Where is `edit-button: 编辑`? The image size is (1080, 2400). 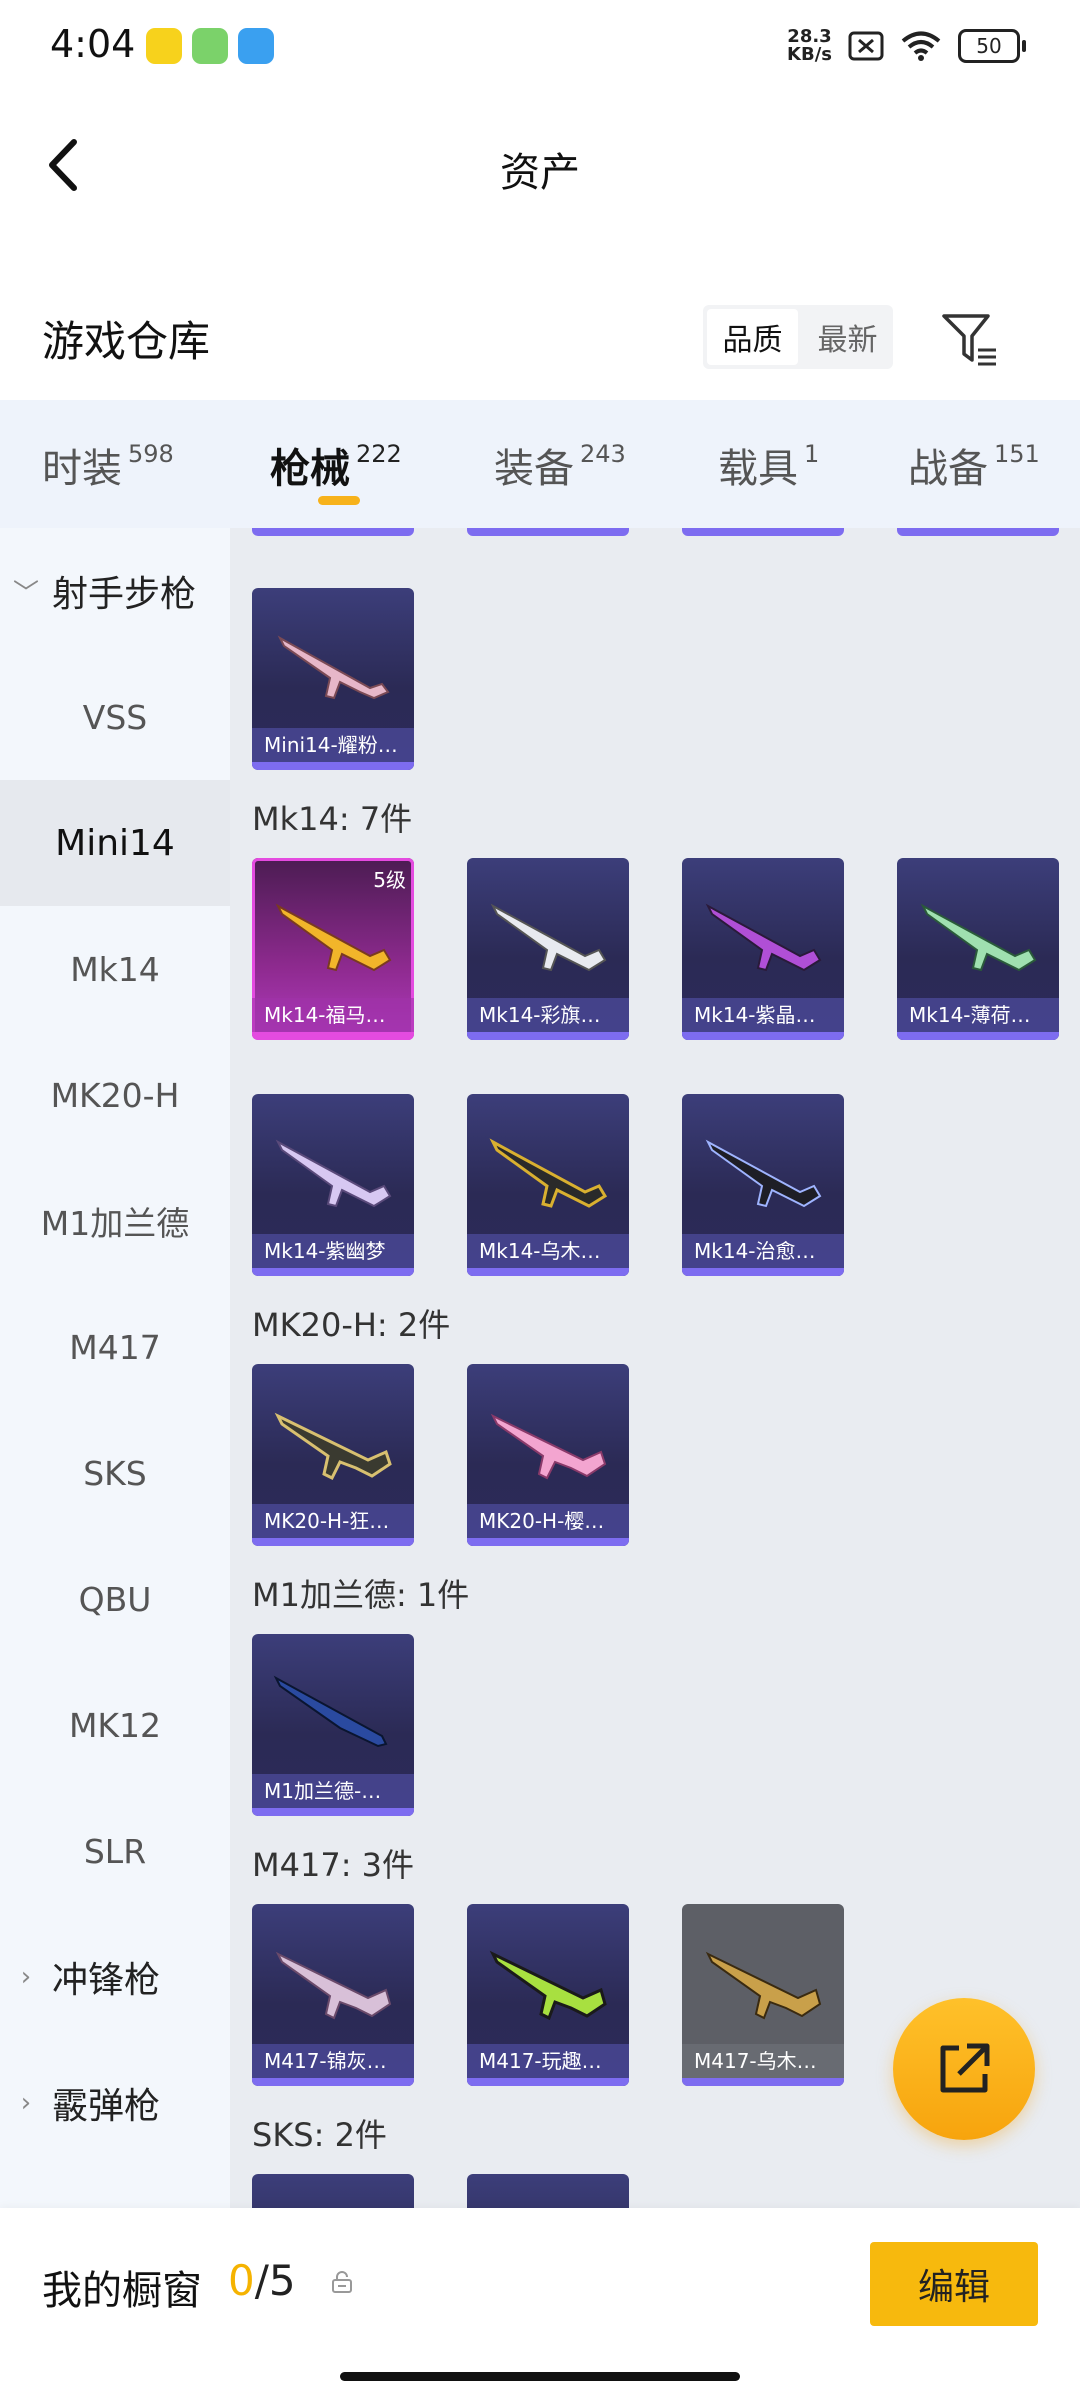 edit-button: 编辑 is located at coordinates (954, 2284).